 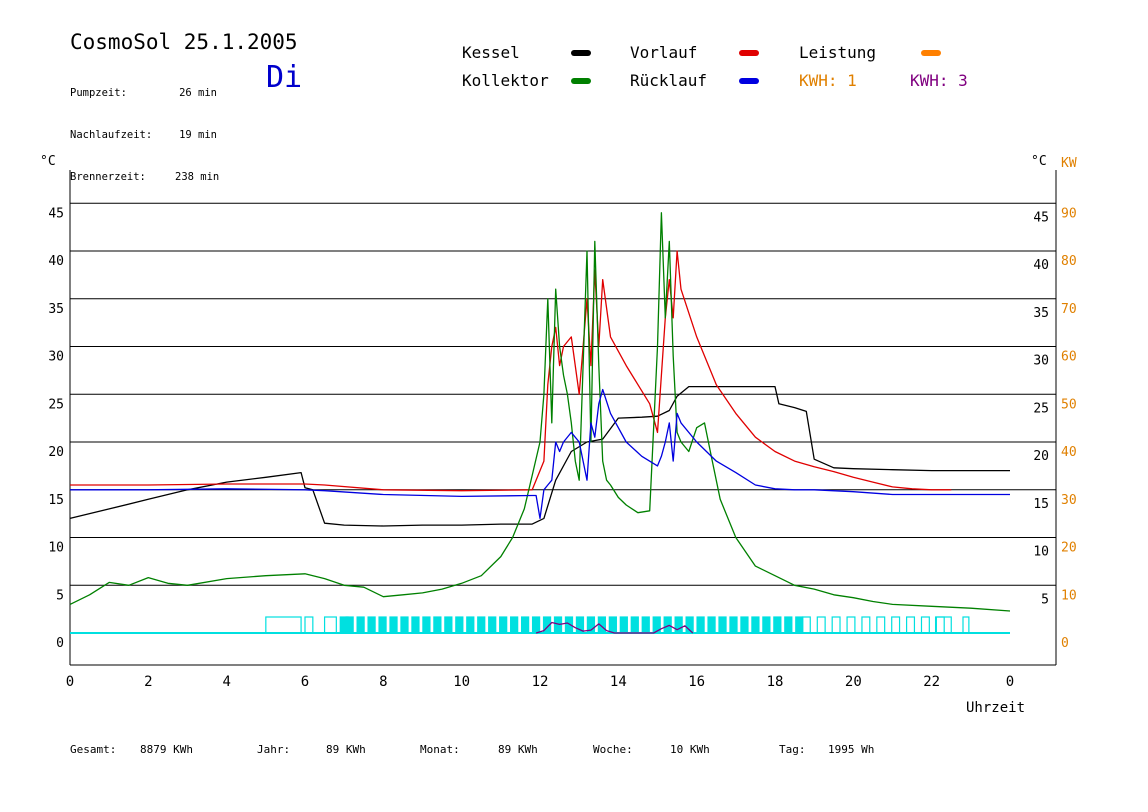 What do you see at coordinates (1069, 163) in the screenshot?
I see `y-axis-unit-right-kw: KW` at bounding box center [1069, 163].